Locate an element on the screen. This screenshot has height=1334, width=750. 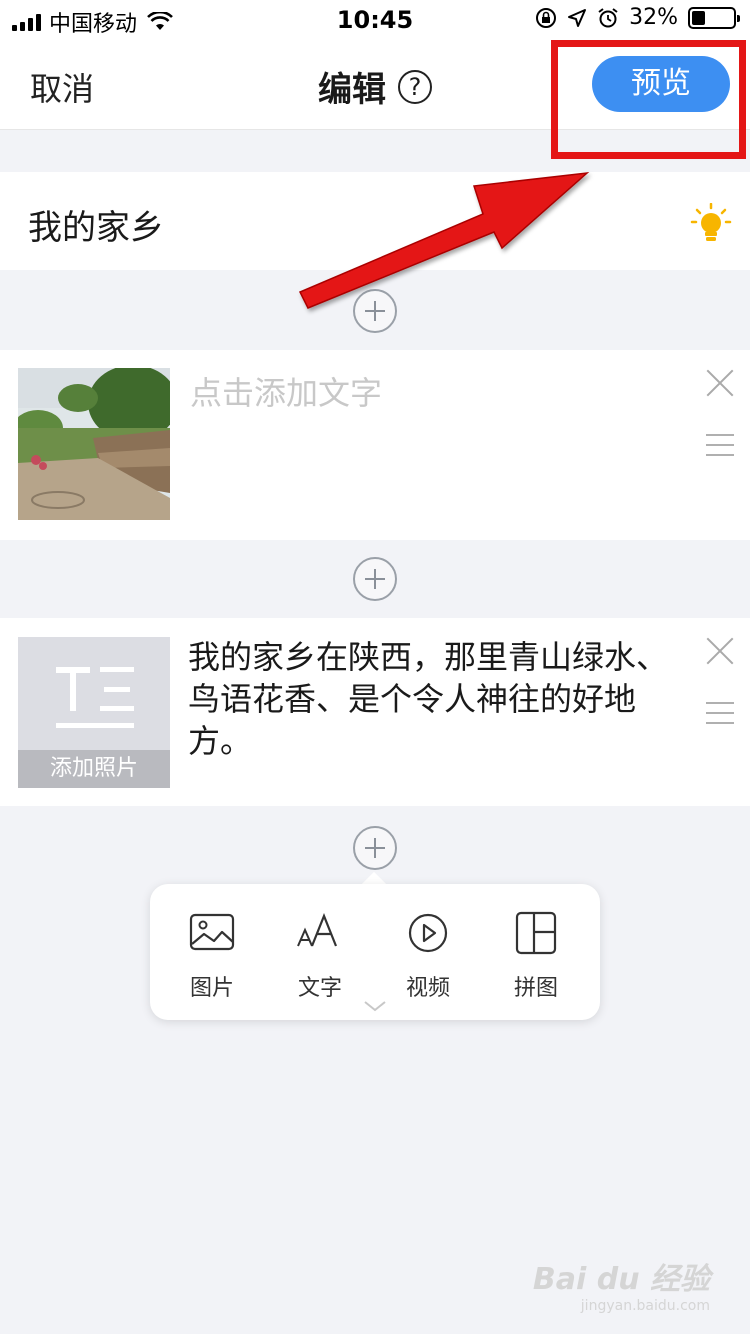
add-photo-button: 添加照片 is located at coordinates (94, 712).